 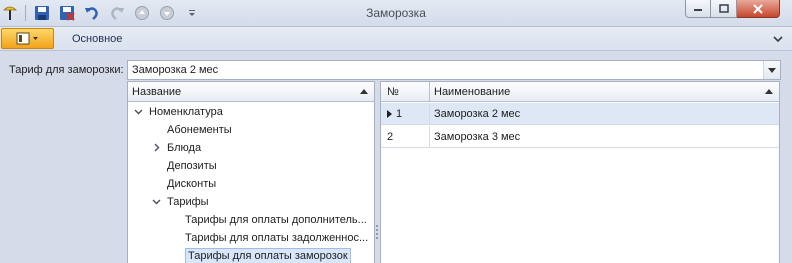 What do you see at coordinates (251, 148) in the screenshot?
I see `tree-item: Блюда` at bounding box center [251, 148].